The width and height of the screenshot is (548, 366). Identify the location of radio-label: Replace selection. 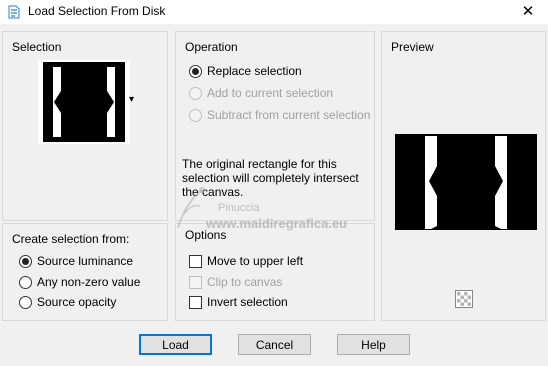
(254, 71).